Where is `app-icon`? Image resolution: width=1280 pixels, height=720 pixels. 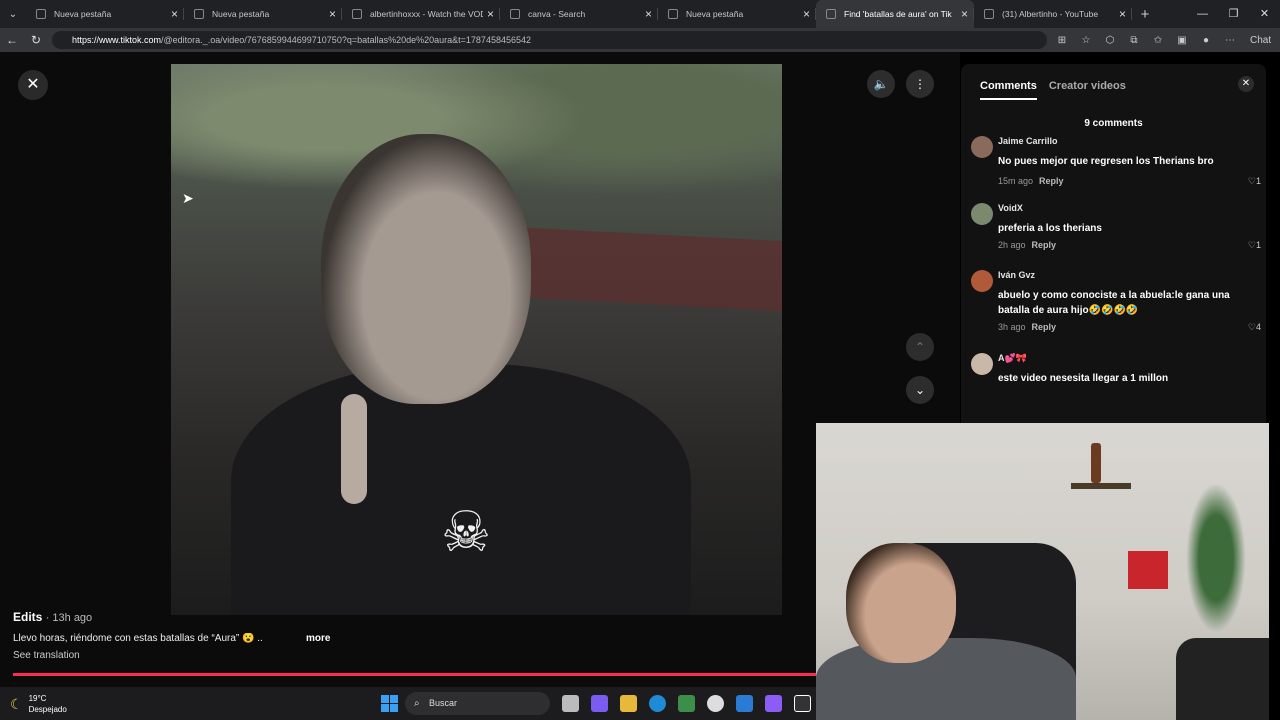 app-icon is located at coordinates (715, 703).